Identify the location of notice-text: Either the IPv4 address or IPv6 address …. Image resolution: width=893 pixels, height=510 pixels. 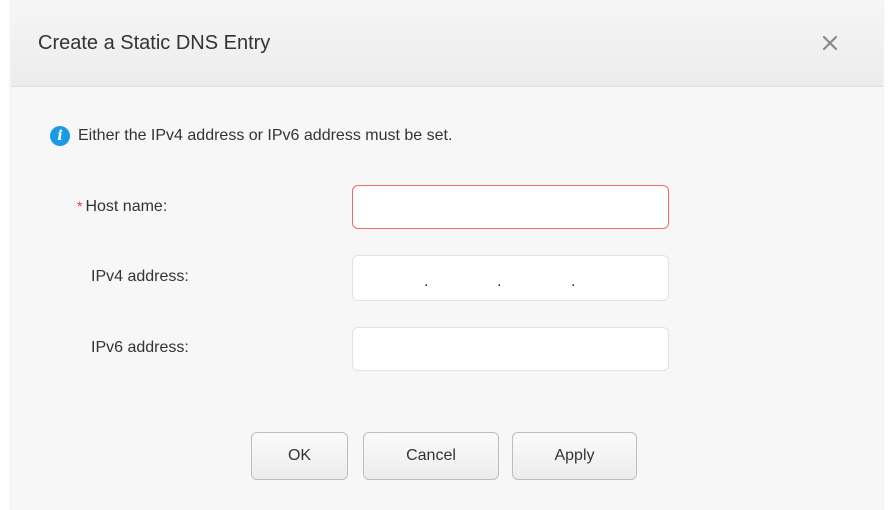
(265, 135).